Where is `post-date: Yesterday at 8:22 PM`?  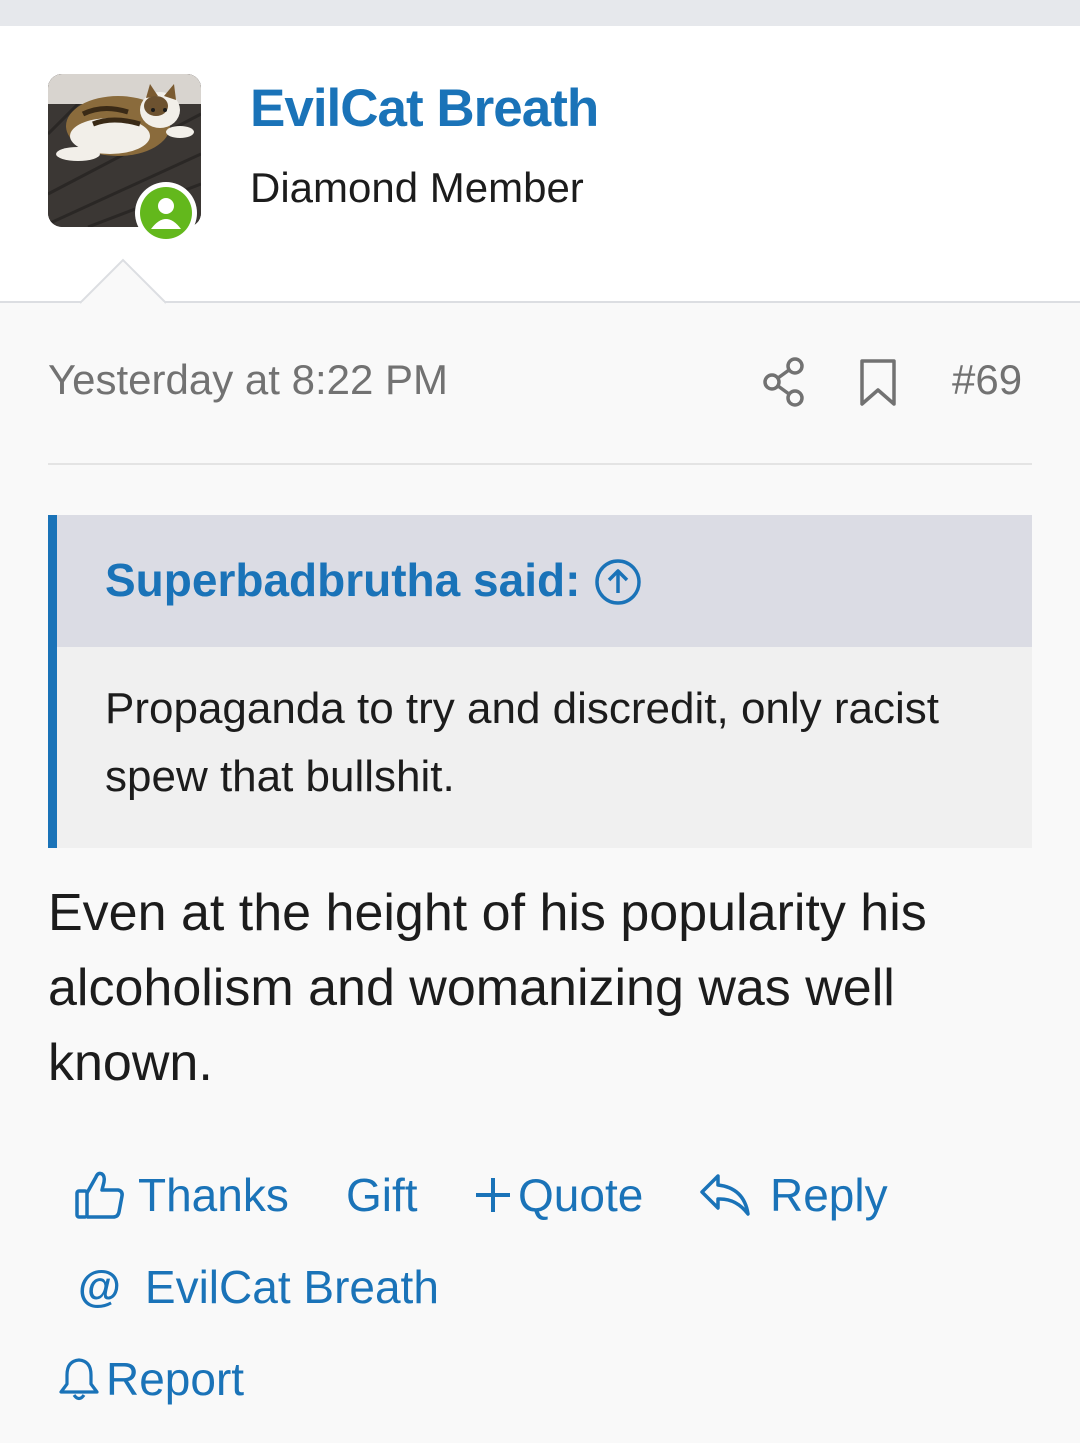 post-date: Yesterday at 8:22 PM is located at coordinates (248, 380).